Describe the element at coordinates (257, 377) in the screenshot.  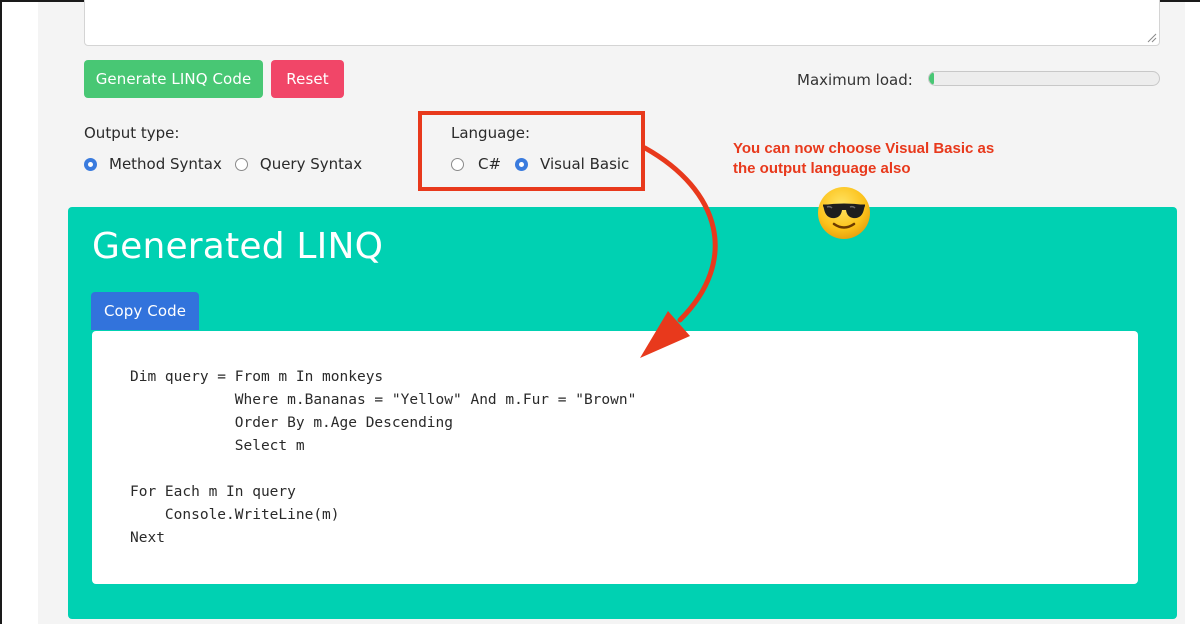
I see `code-line: Dim query = From m In monkeys` at that location.